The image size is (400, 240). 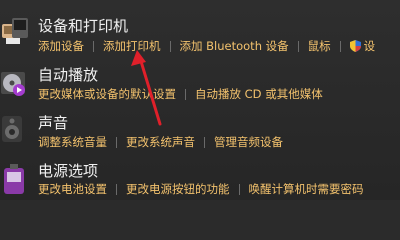 What do you see at coordinates (53, 123) in the screenshot?
I see `section-title-sound: 声音` at bounding box center [53, 123].